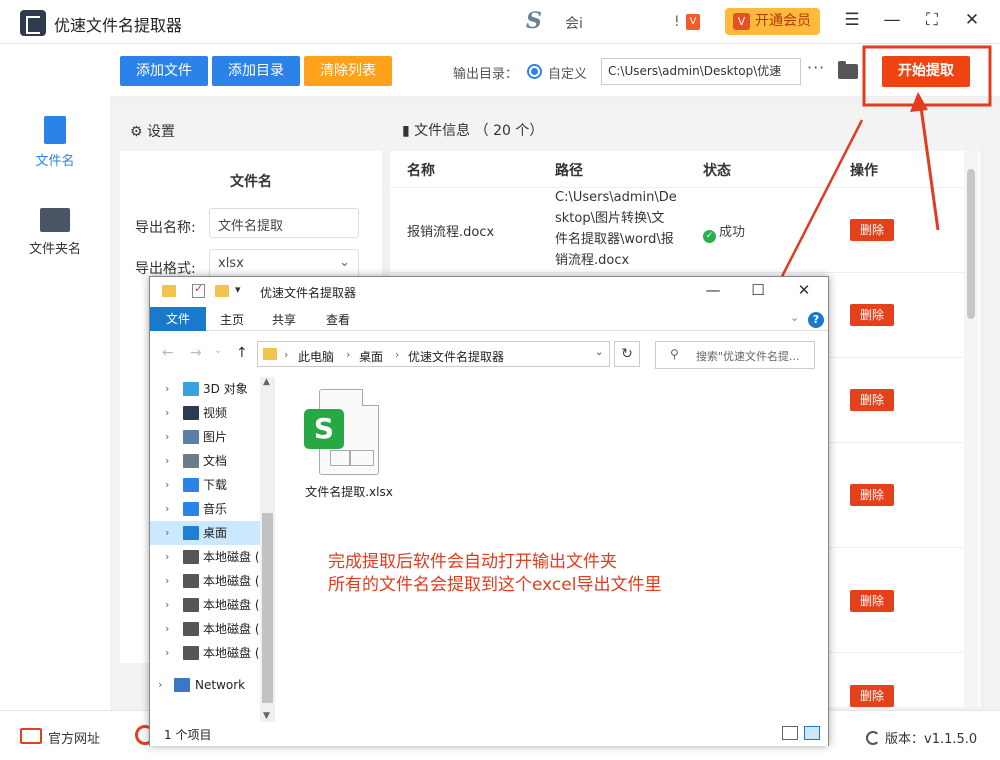  Describe the element at coordinates (741, 21) in the screenshot. I see `crown-icon: V` at that location.